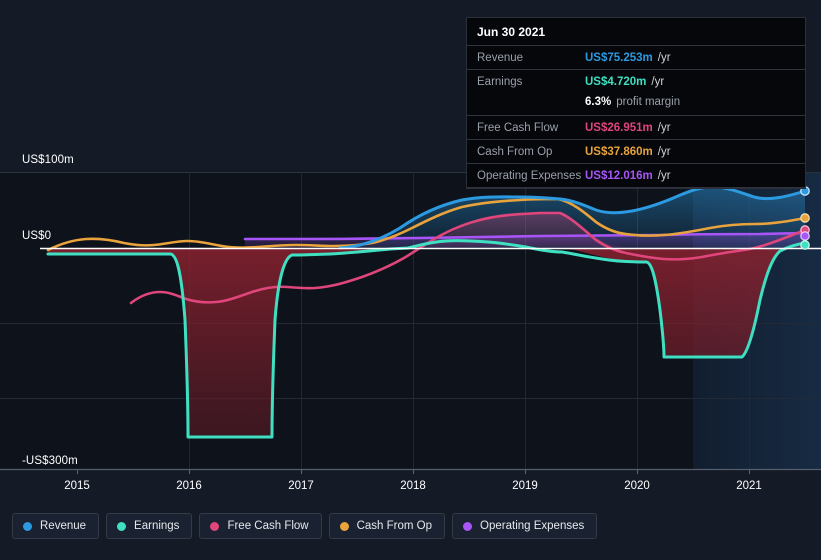 This screenshot has height=560, width=821. What do you see at coordinates (27, 526) in the screenshot?
I see `revenue-color-dot-icon` at bounding box center [27, 526].